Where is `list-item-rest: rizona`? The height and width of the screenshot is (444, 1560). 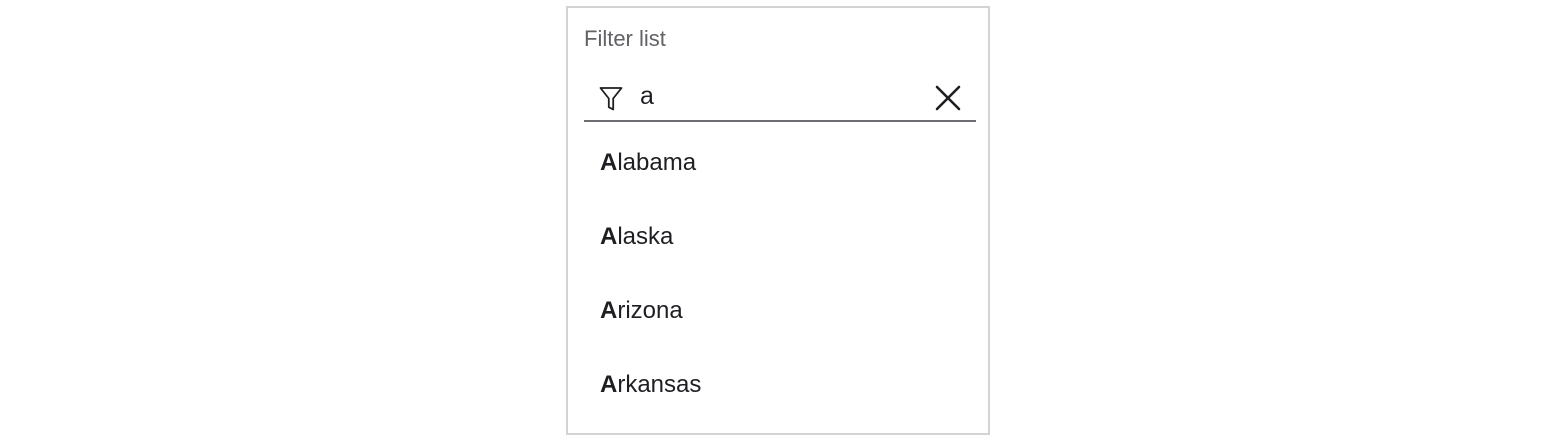 list-item-rest: rizona is located at coordinates (650, 310).